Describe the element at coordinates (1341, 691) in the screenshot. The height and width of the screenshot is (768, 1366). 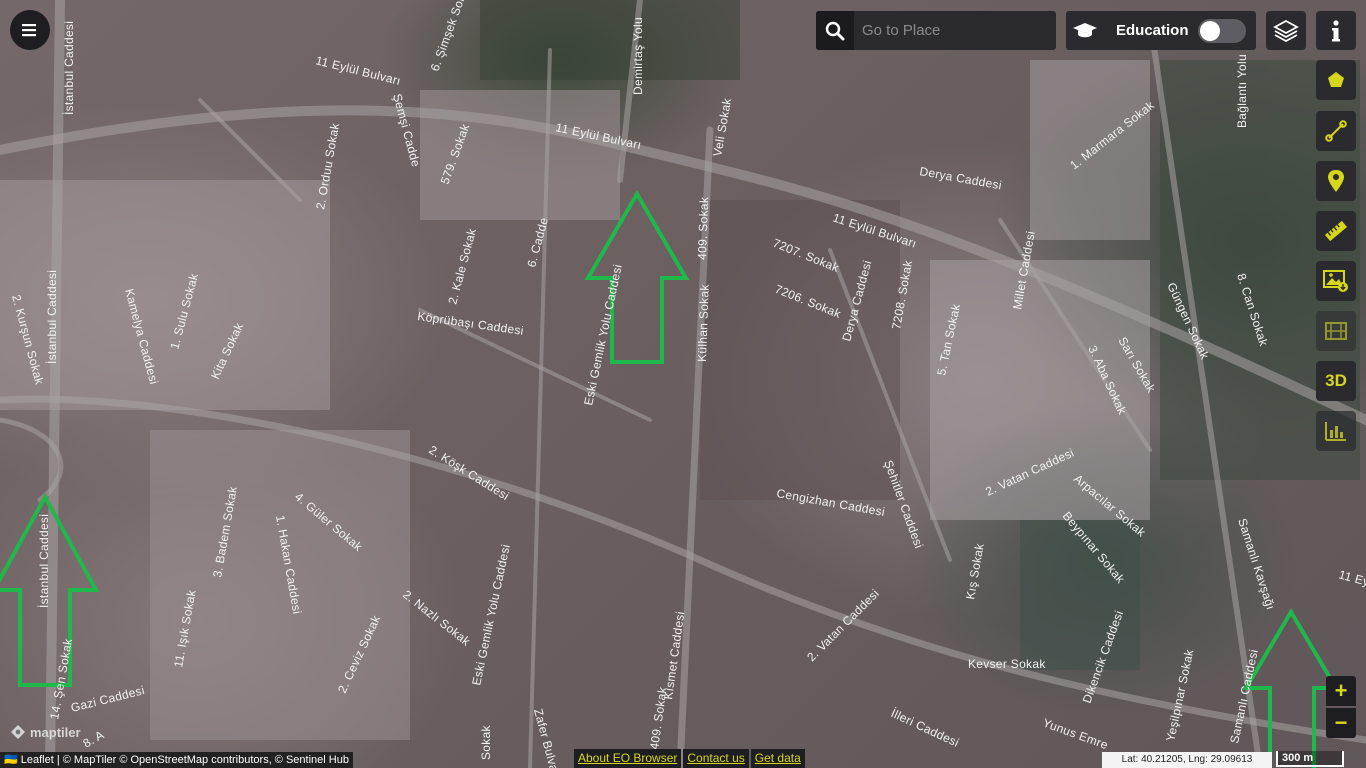
I see `zoom-in-button: +` at that location.